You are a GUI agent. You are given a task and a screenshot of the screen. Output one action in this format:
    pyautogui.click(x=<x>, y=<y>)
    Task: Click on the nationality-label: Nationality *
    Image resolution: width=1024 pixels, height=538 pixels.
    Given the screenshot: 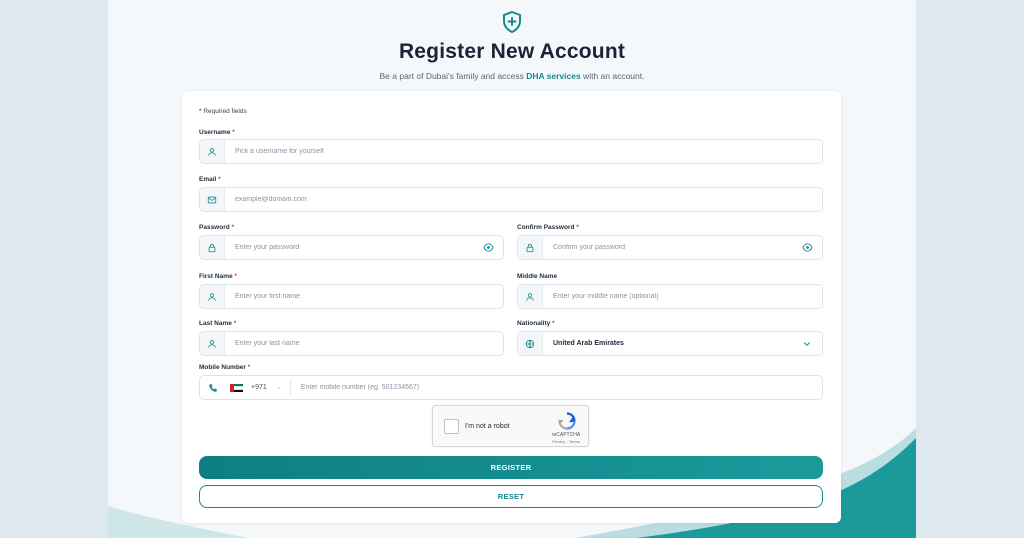 What is the action you would take?
    pyautogui.click(x=536, y=323)
    